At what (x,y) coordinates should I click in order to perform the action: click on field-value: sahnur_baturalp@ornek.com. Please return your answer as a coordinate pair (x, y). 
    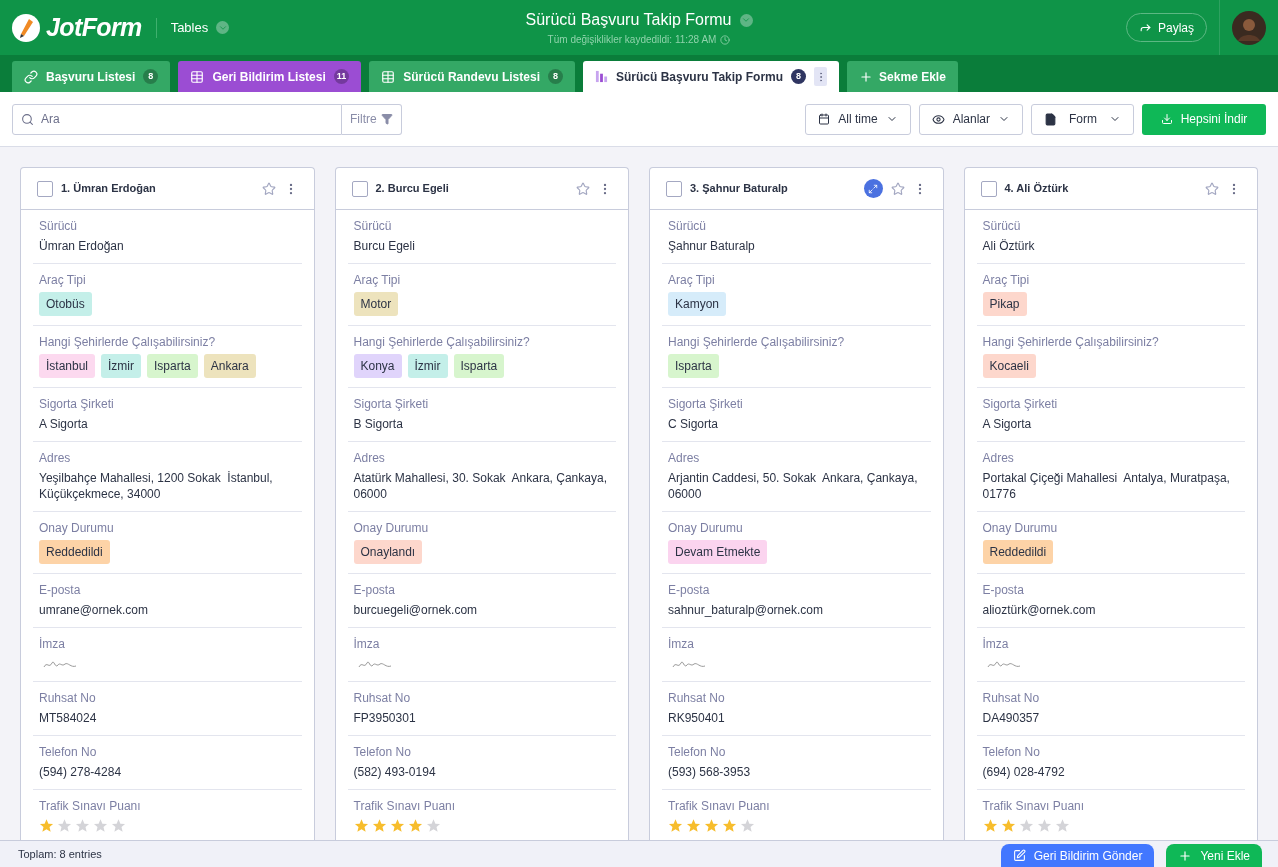
    Looking at the image, I should click on (746, 610).